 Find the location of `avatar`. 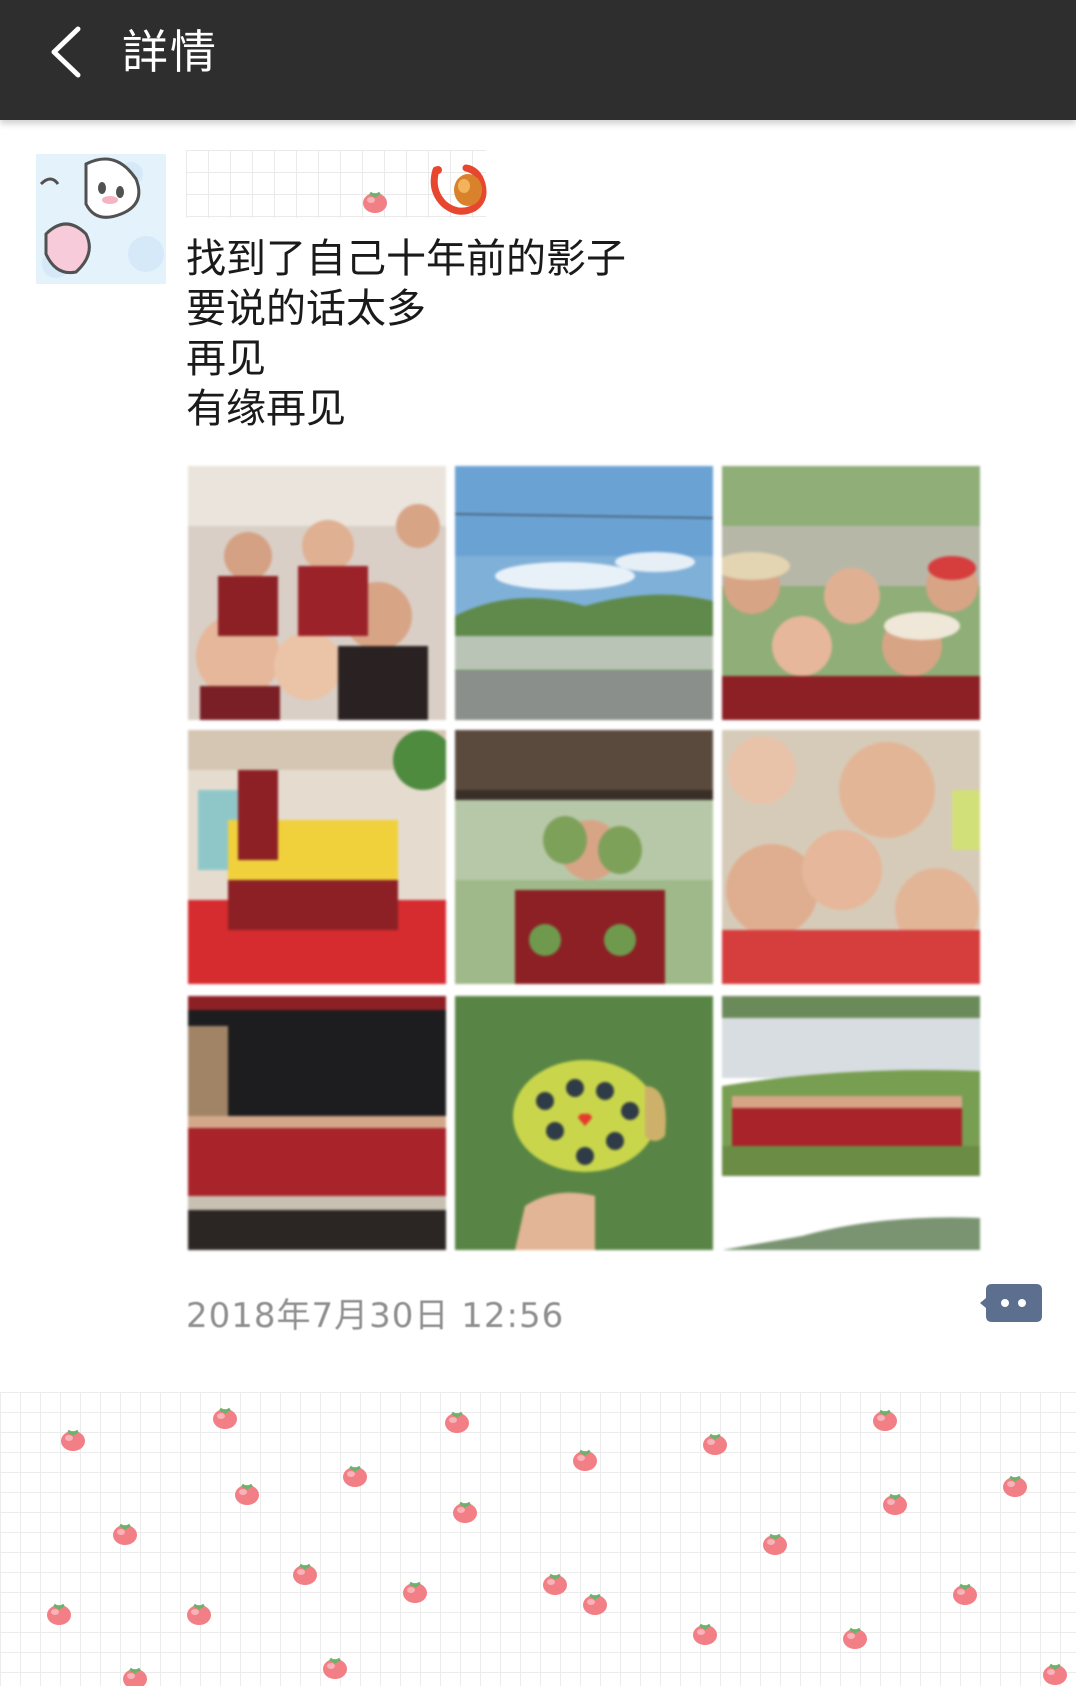

avatar is located at coordinates (101, 219).